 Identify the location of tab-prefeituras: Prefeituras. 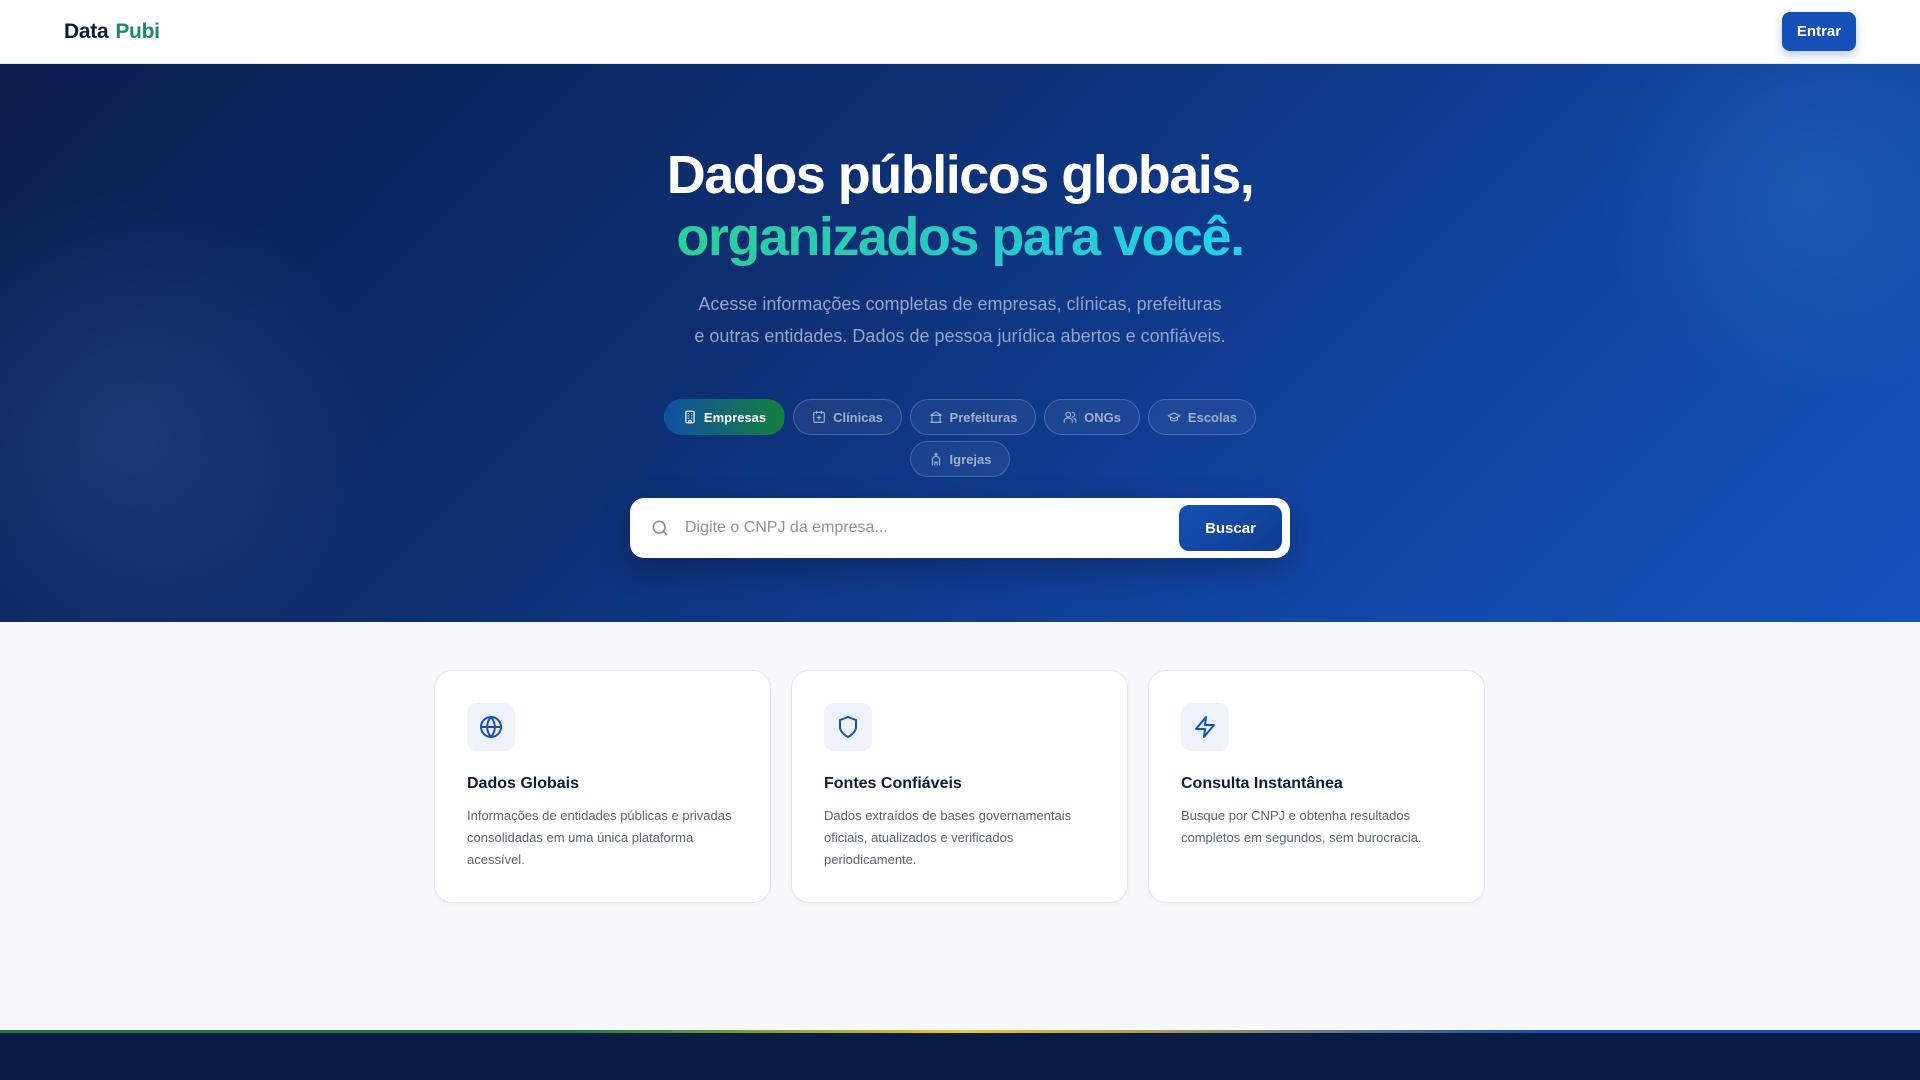
(973, 417).